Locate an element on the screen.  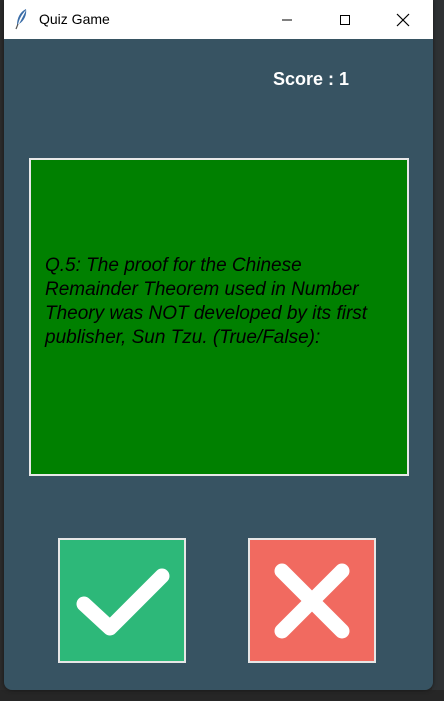
maximize-icon is located at coordinates (345, 19).